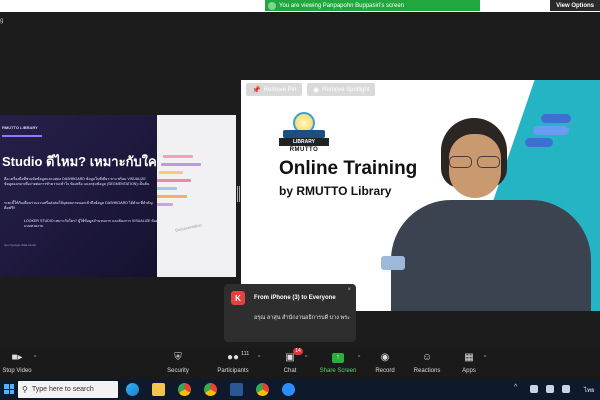 This screenshot has width=600, height=400. Describe the element at coordinates (280, 89) in the screenshot. I see `remove-pin-label: Remove Pin` at that location.